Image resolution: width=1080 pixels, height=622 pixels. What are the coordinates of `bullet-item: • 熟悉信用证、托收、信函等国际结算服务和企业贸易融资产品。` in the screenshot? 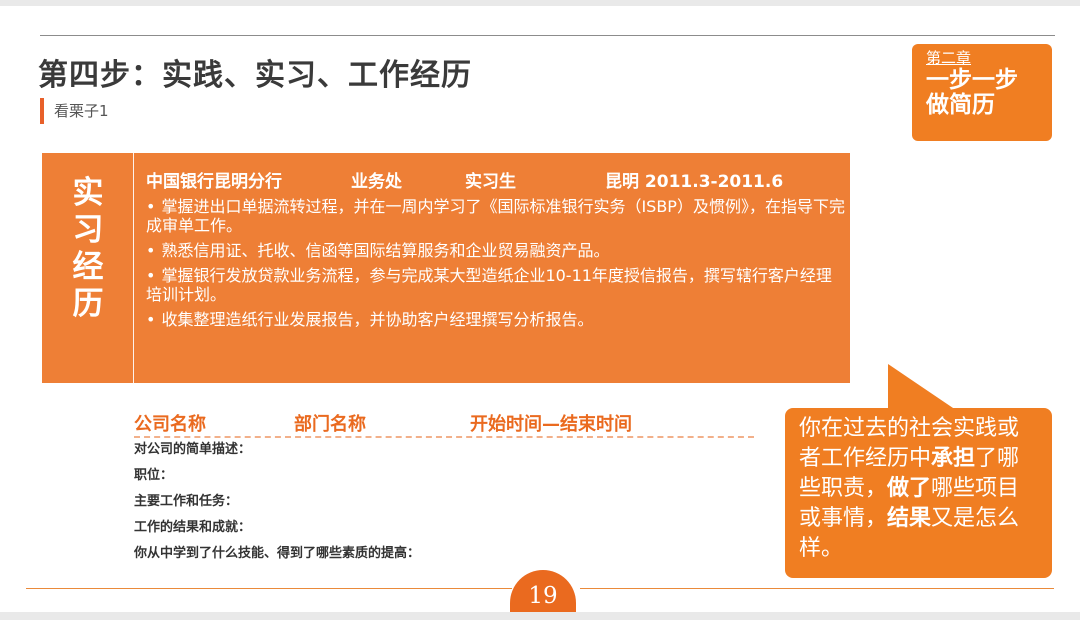 It's located at (496, 250).